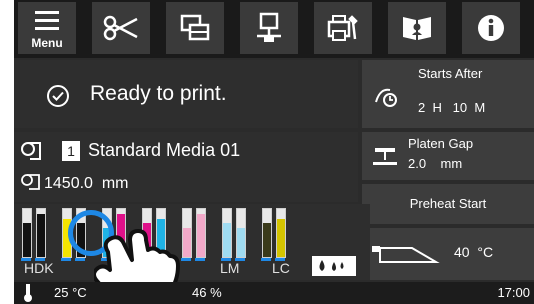  I want to click on menu-button: Menu, so click(47, 28).